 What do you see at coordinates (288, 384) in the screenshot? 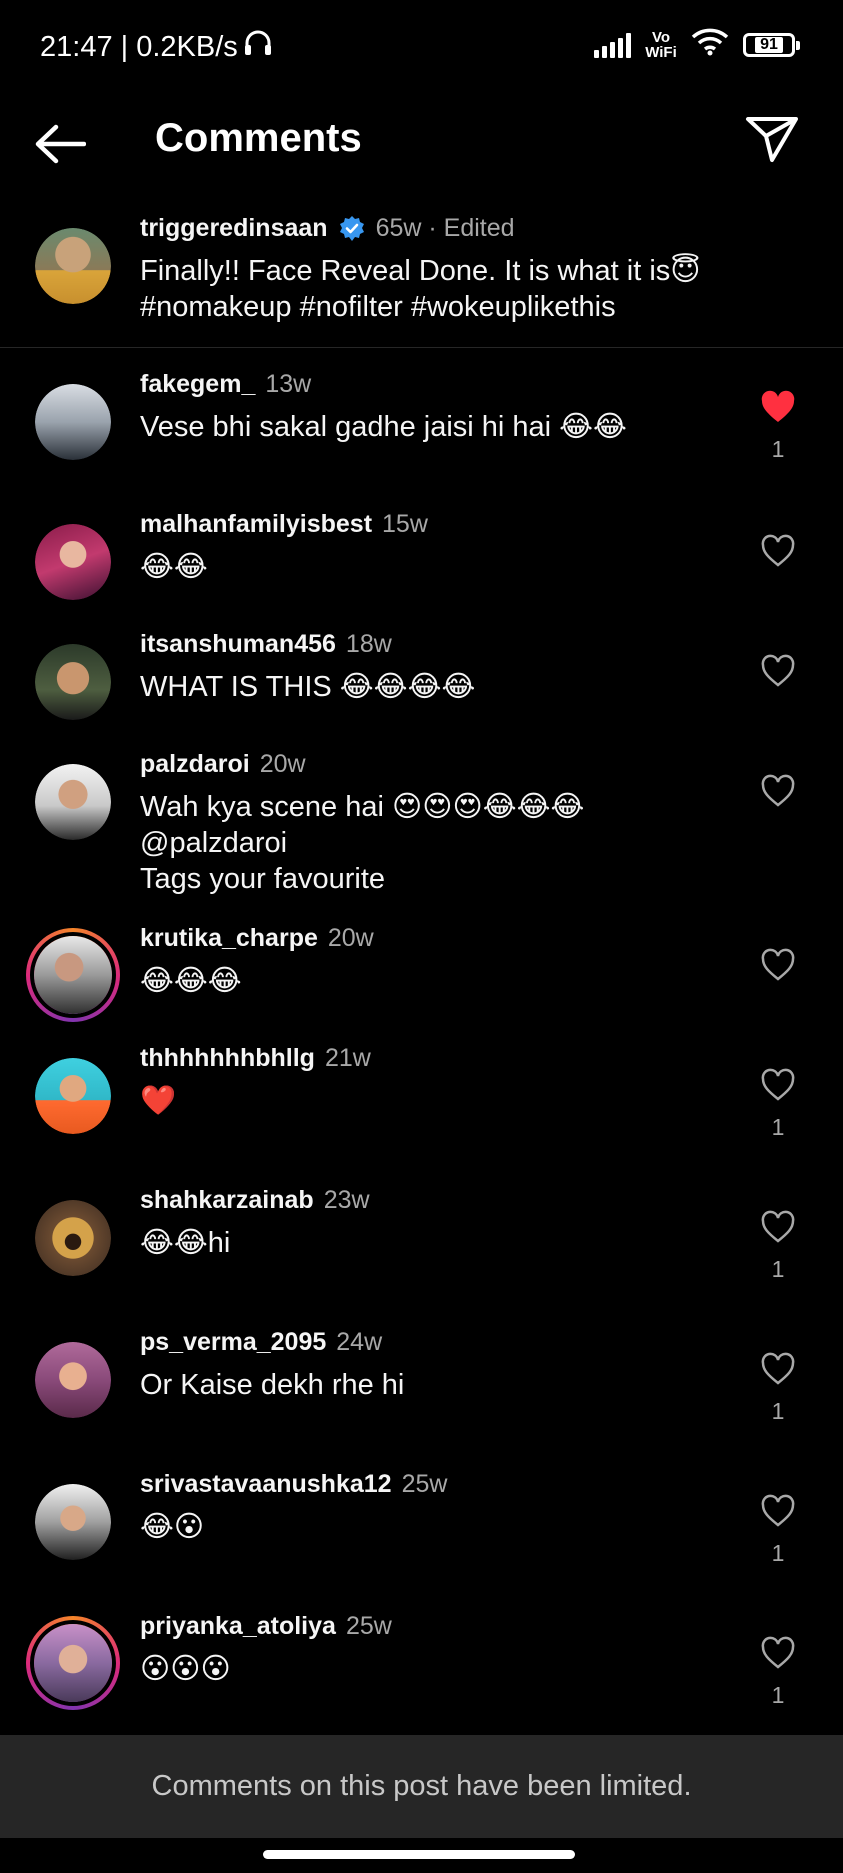
I see `comment-time: 13w` at bounding box center [288, 384].